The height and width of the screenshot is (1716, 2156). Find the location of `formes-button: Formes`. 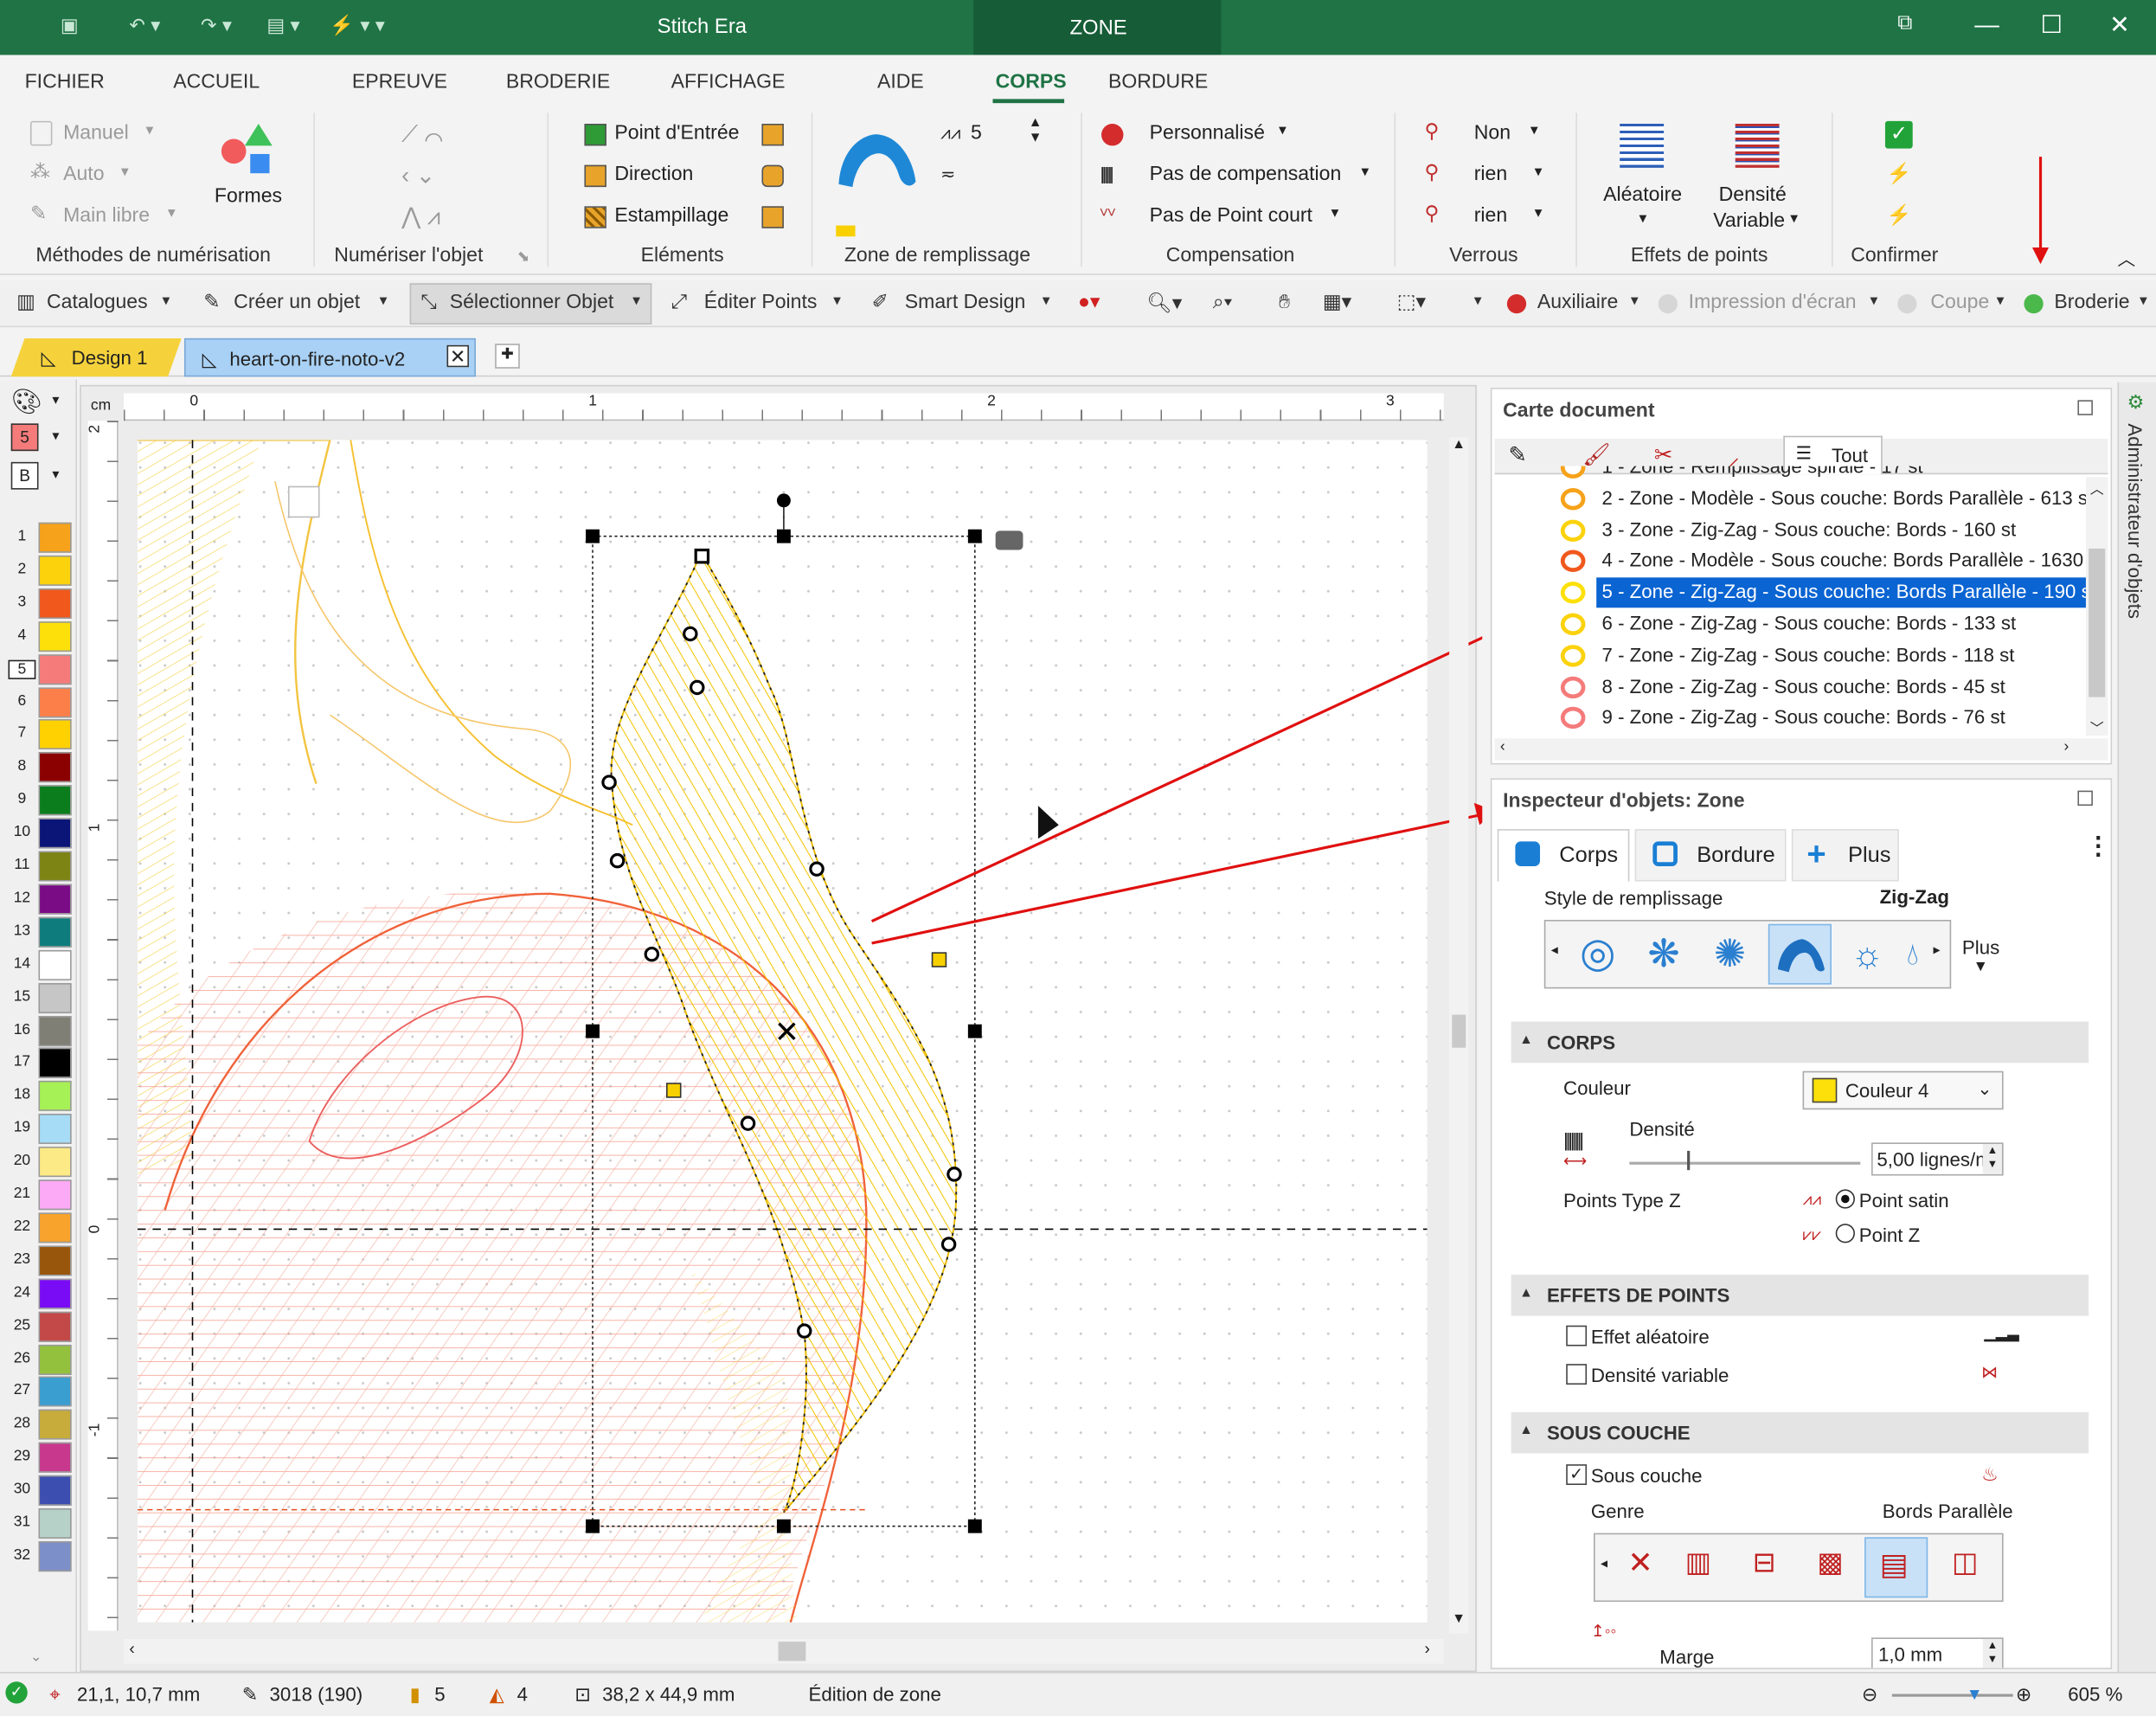

formes-button: Formes is located at coordinates (249, 197).